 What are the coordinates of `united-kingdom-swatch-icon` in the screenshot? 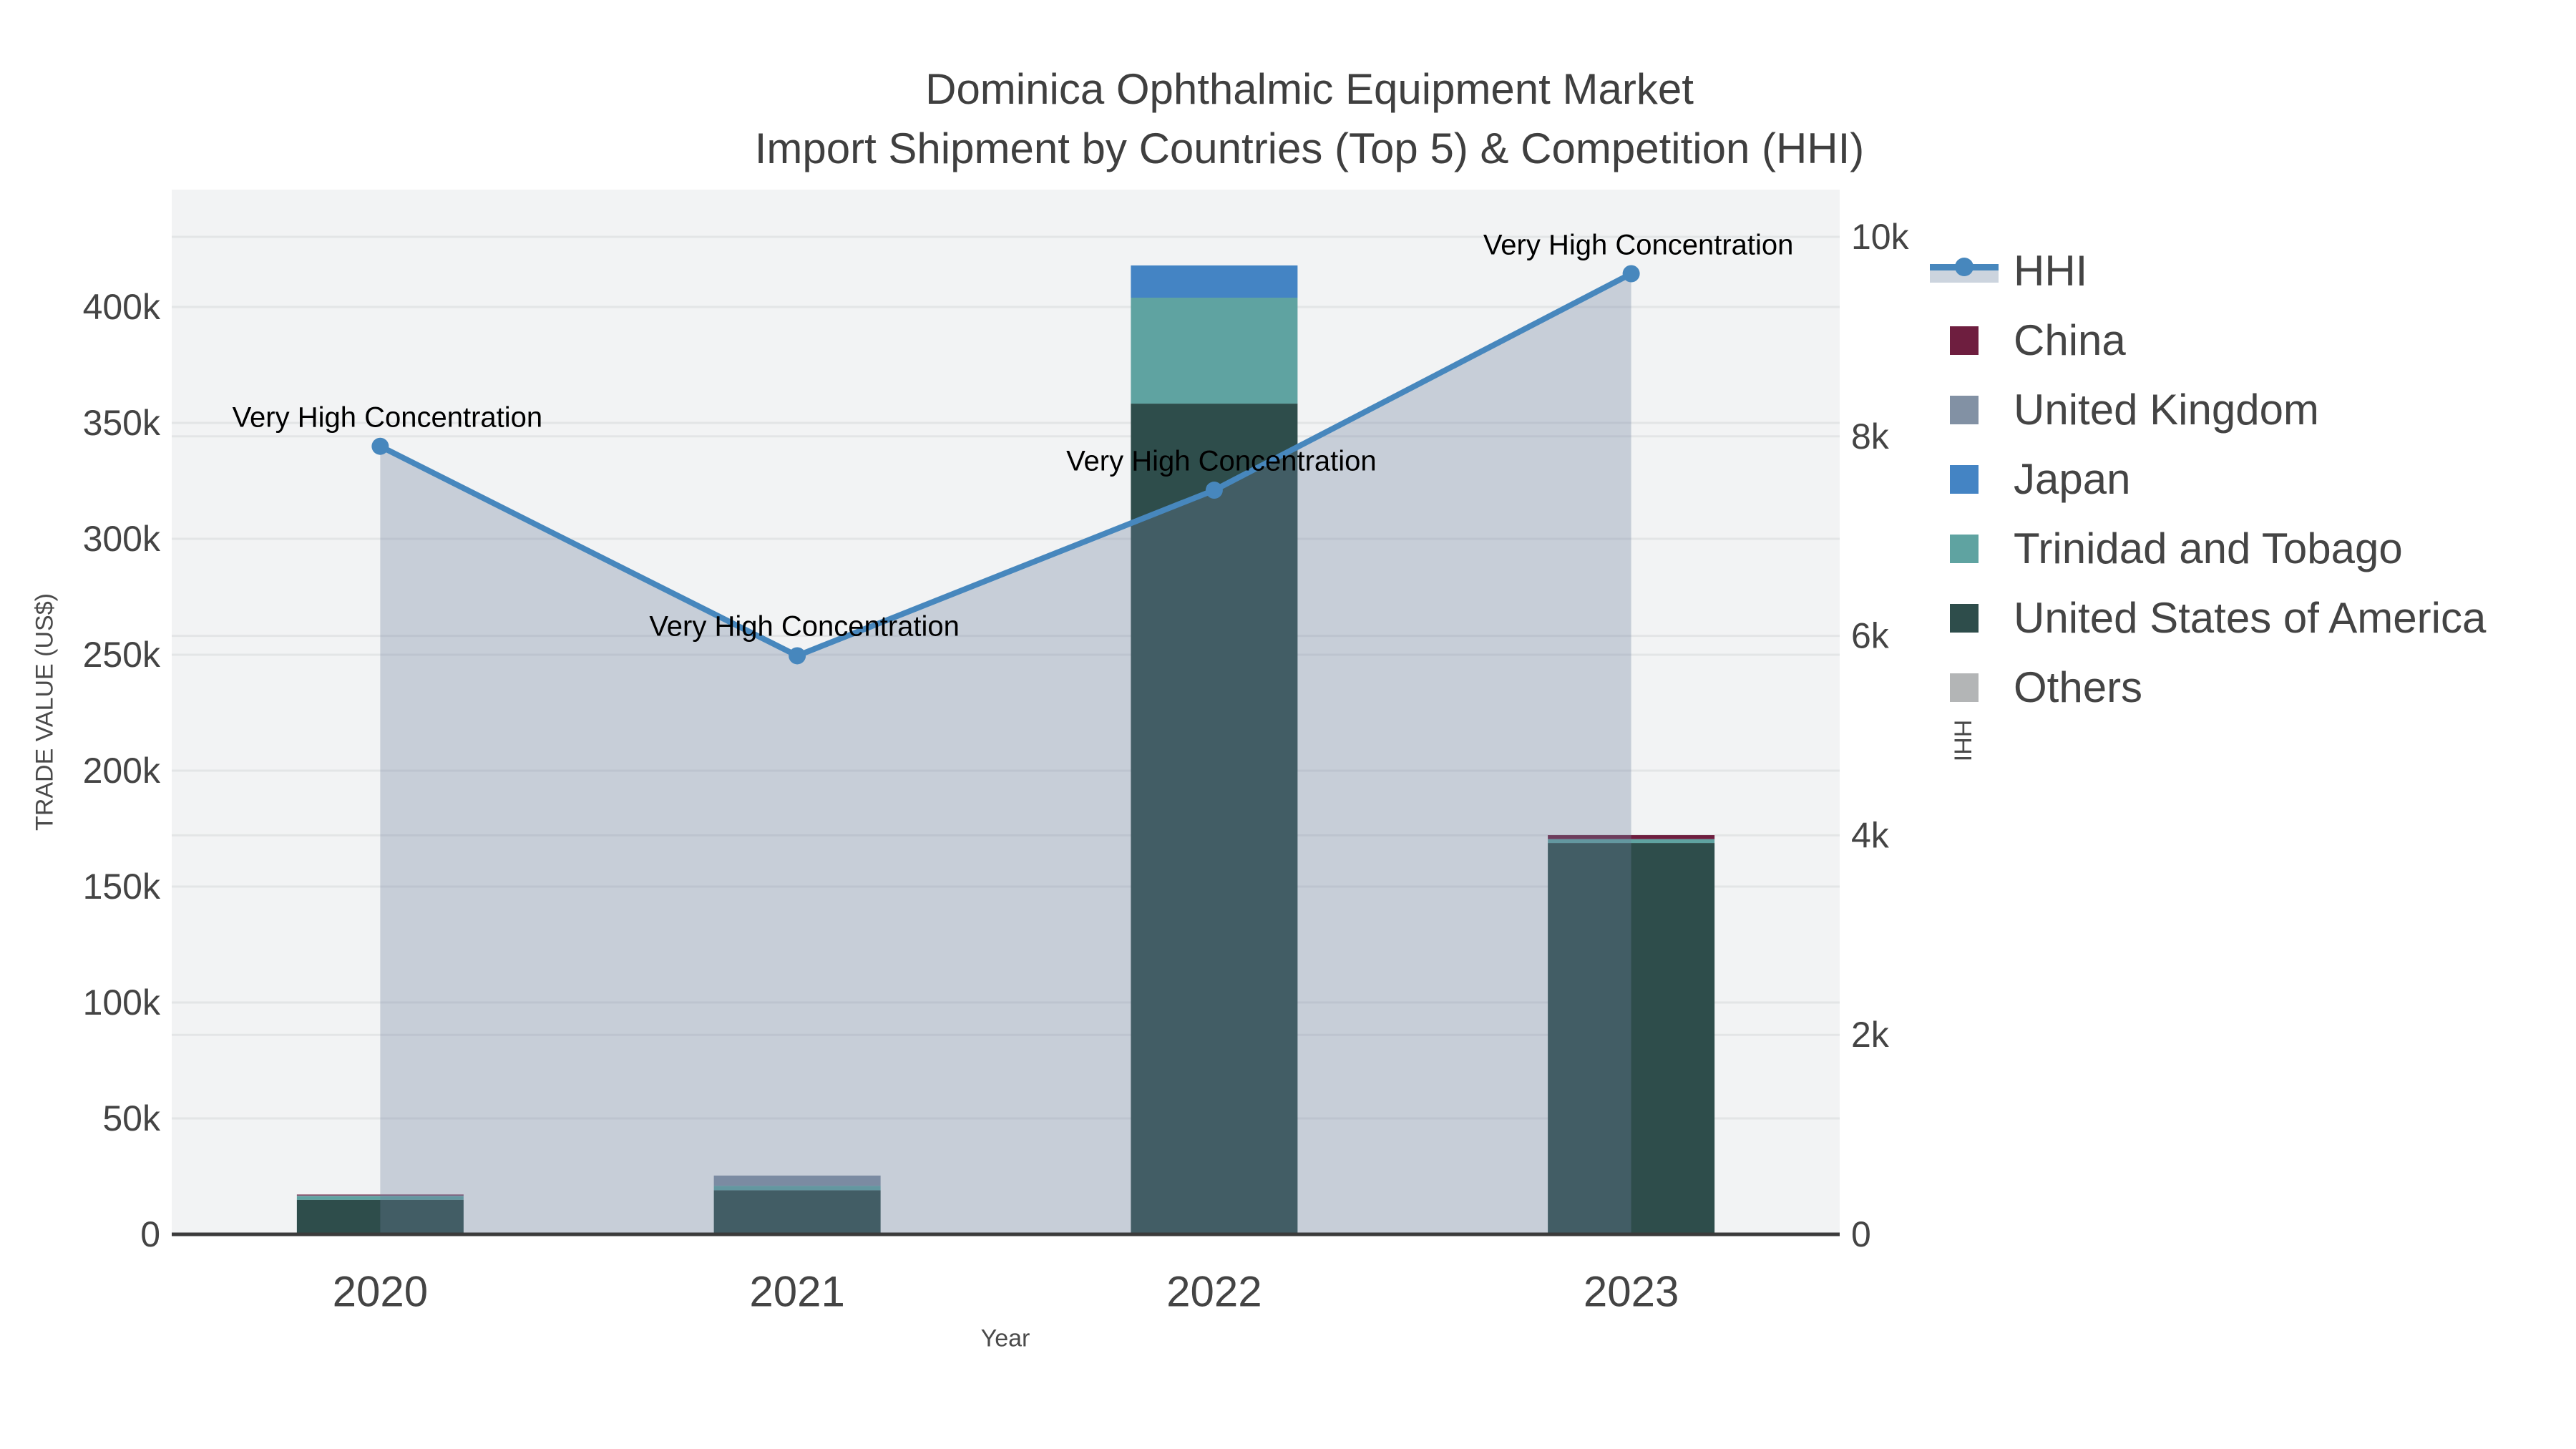 It's located at (1964, 409).